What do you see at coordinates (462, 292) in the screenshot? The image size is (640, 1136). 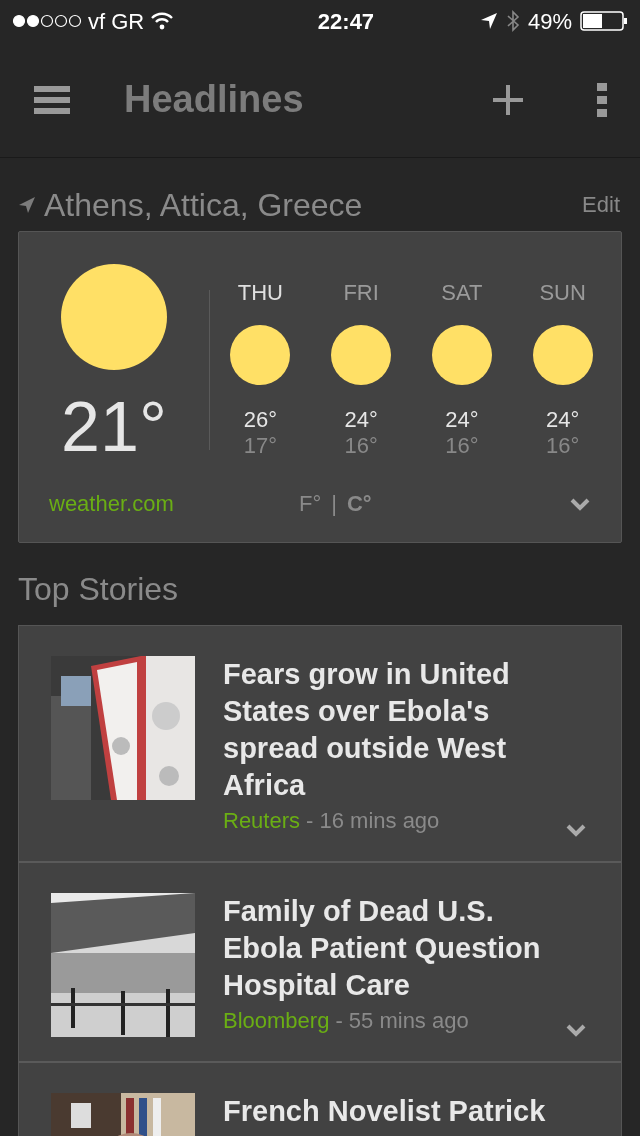 I see `forecast-day: SAT` at bounding box center [462, 292].